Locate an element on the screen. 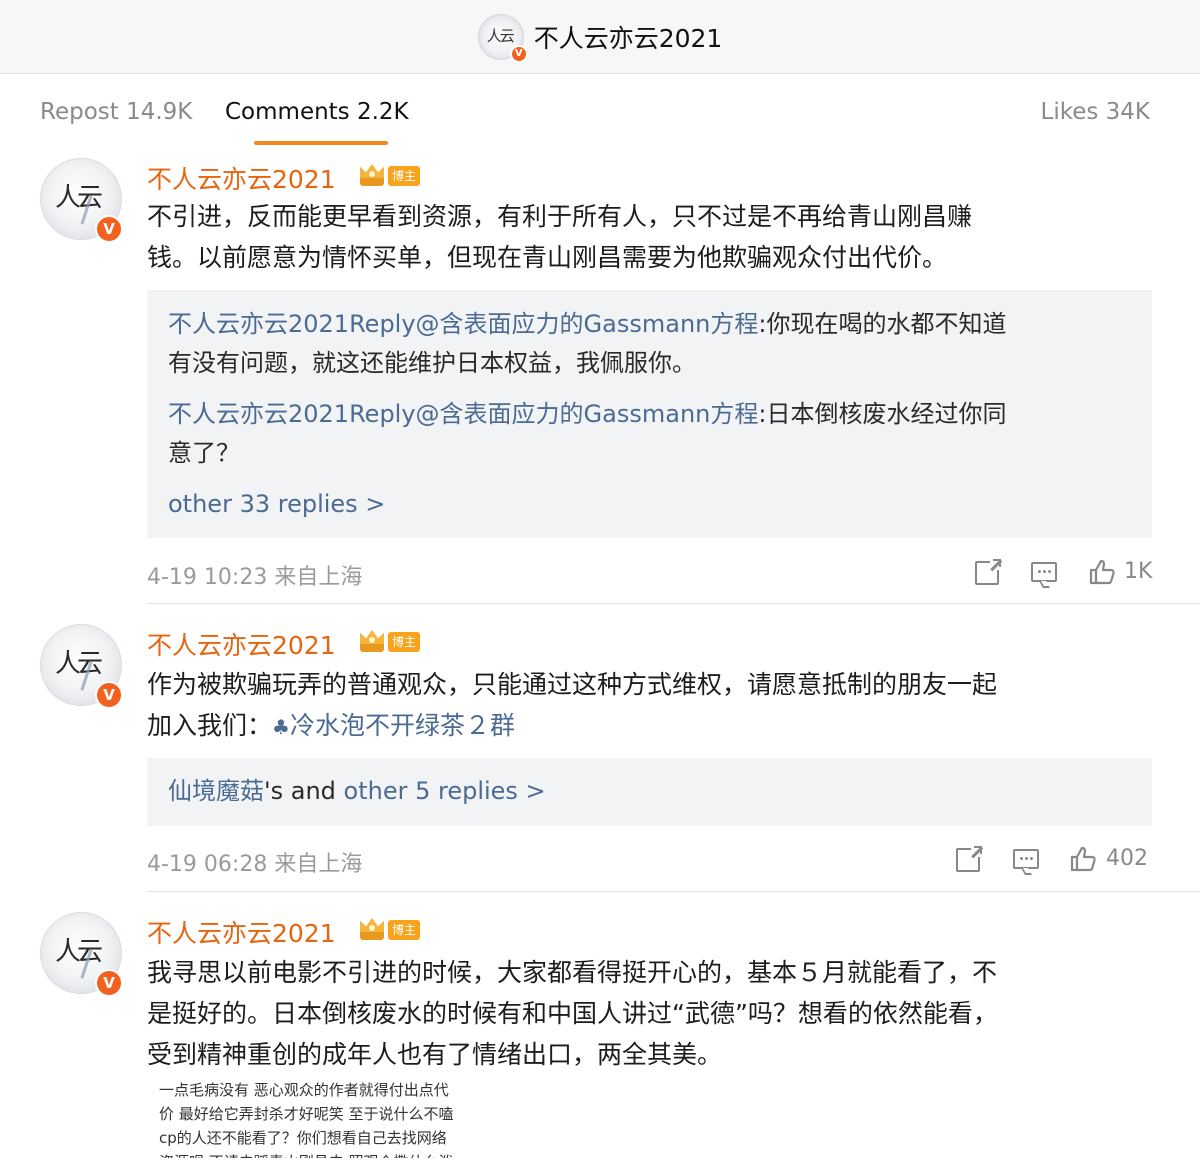 Image resolution: width=1200 pixels, height=1163 pixels. reply-text: :日本倒核废水经过你同 is located at coordinates (882, 414).